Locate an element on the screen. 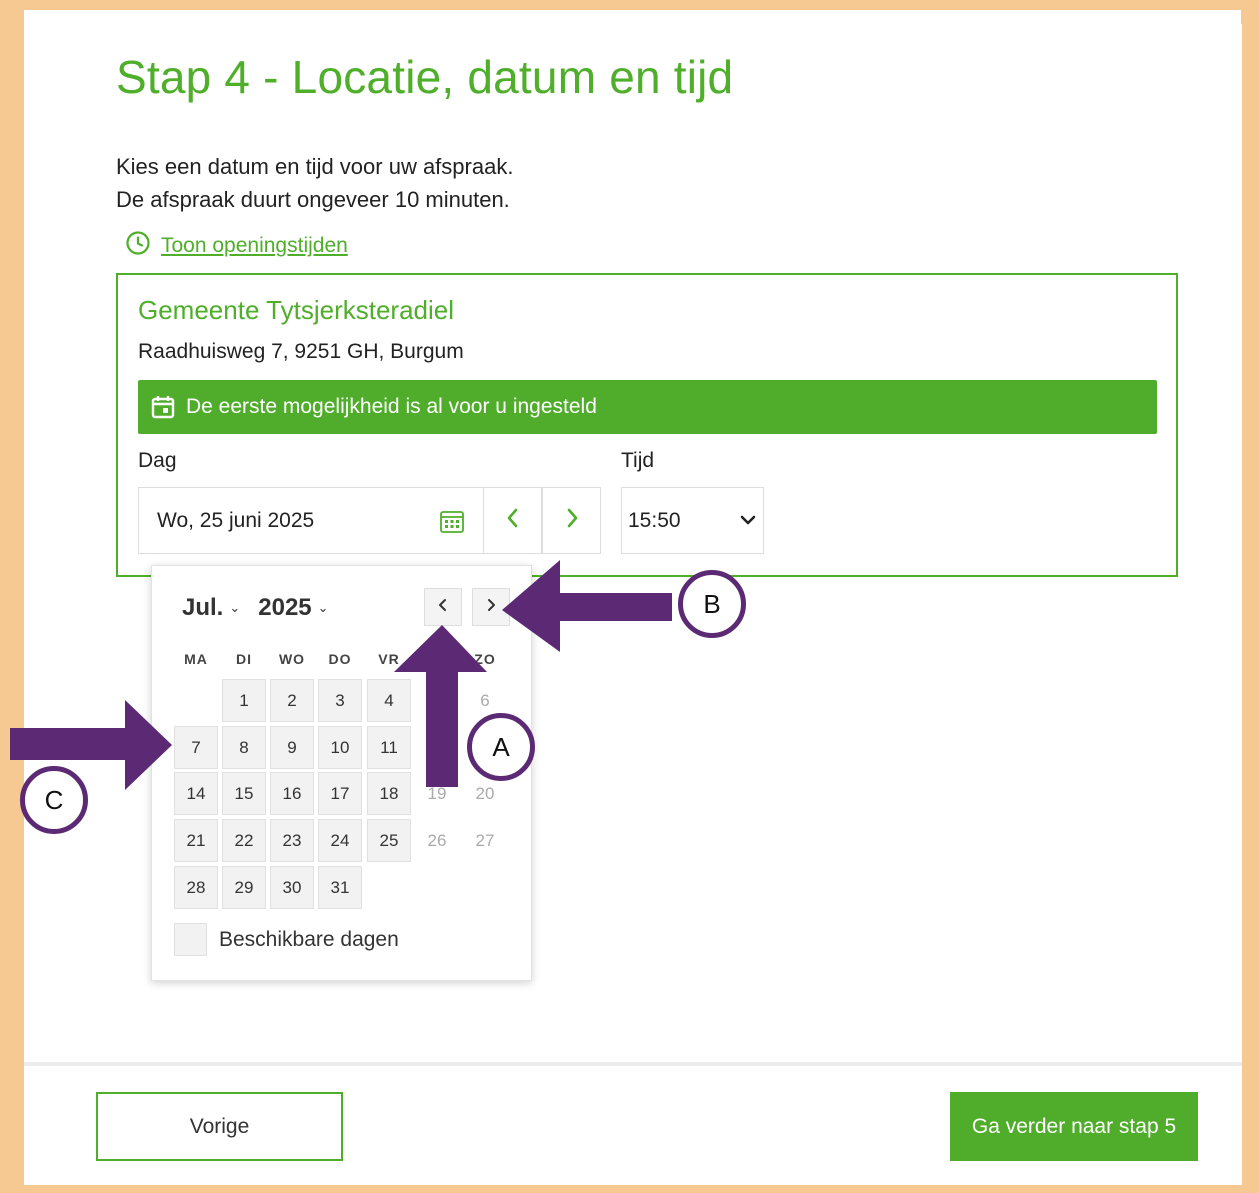 The height and width of the screenshot is (1193, 1259). arrow-b is located at coordinates (587, 606).